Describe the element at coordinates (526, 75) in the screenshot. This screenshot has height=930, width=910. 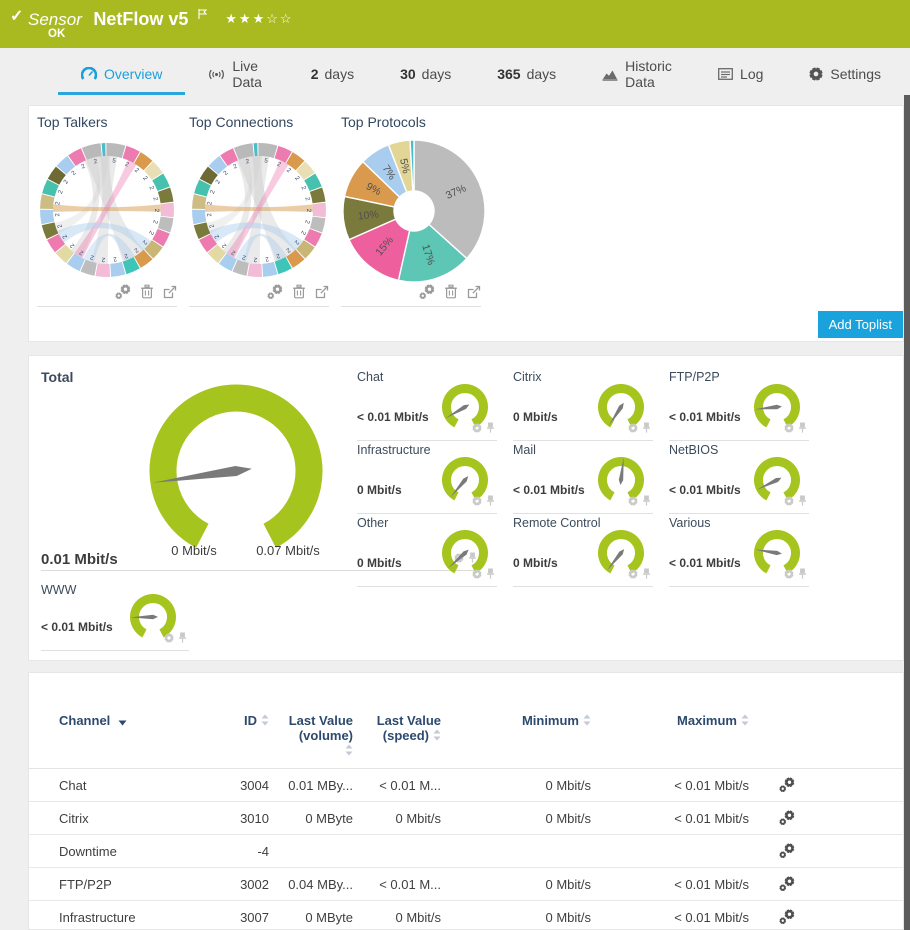
I see `tab-365-days: 365 days` at that location.